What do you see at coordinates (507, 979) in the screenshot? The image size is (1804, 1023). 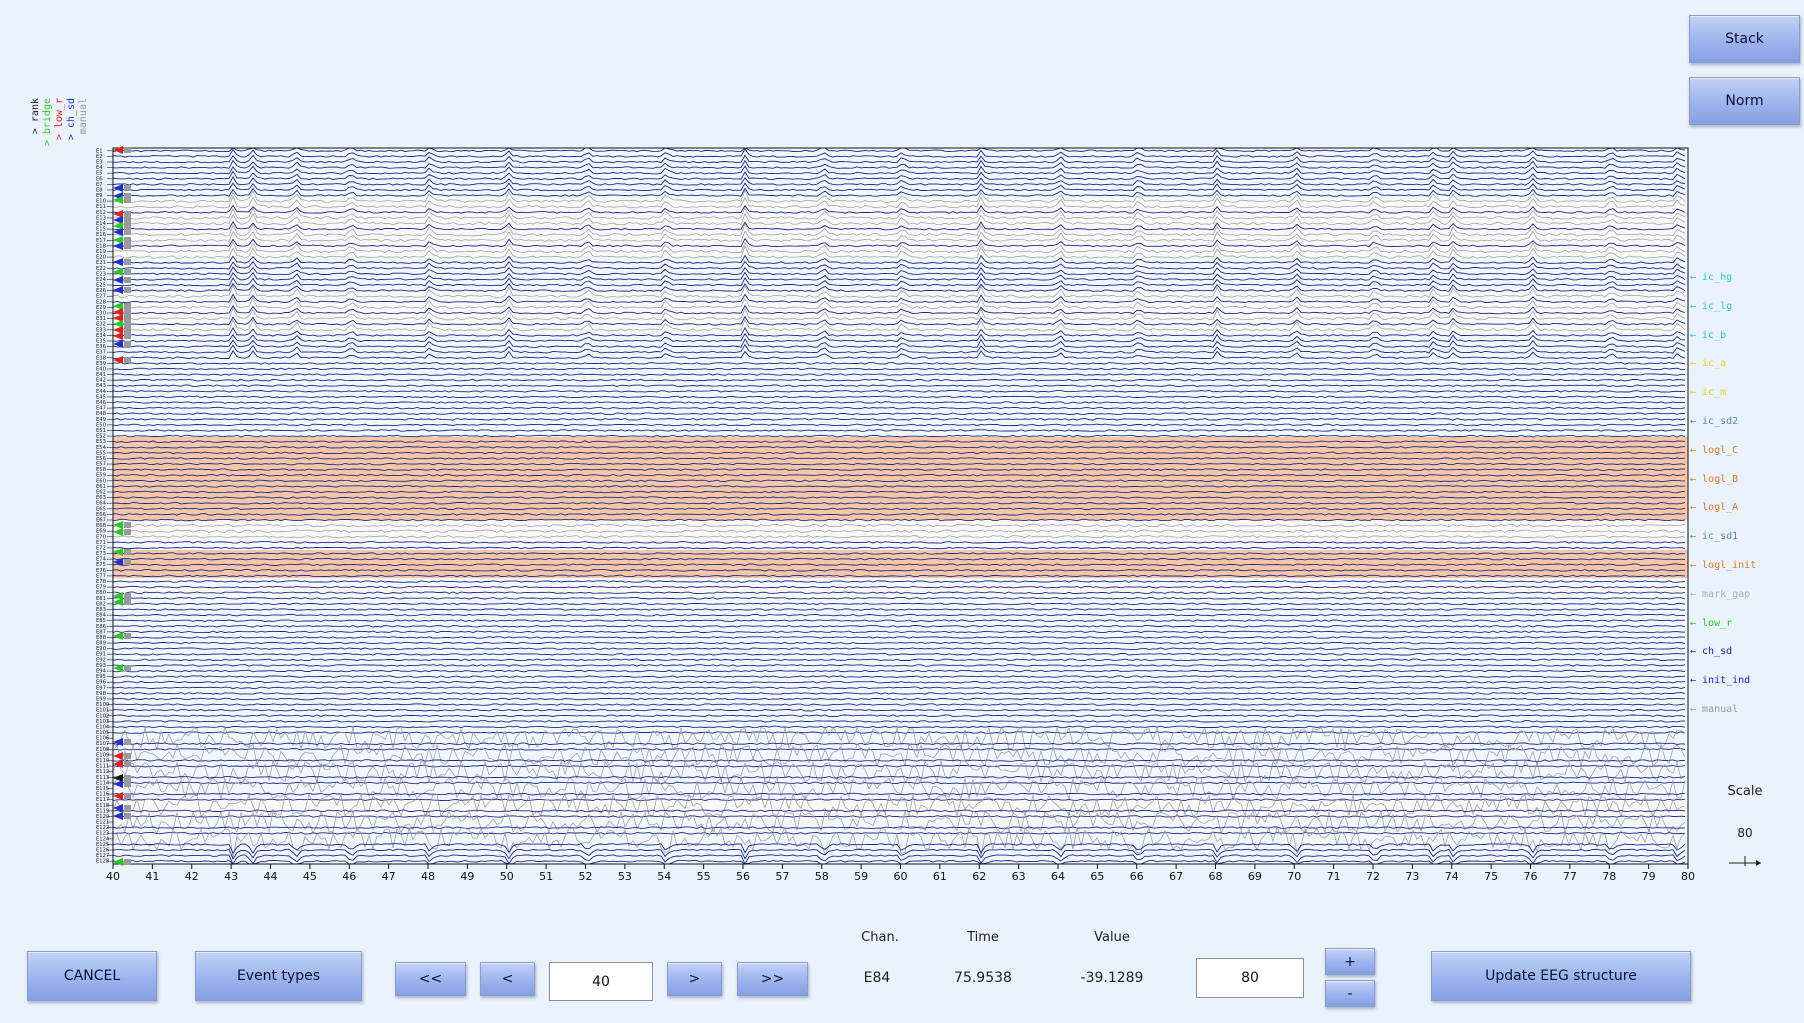 I see `prev-page-button: <` at bounding box center [507, 979].